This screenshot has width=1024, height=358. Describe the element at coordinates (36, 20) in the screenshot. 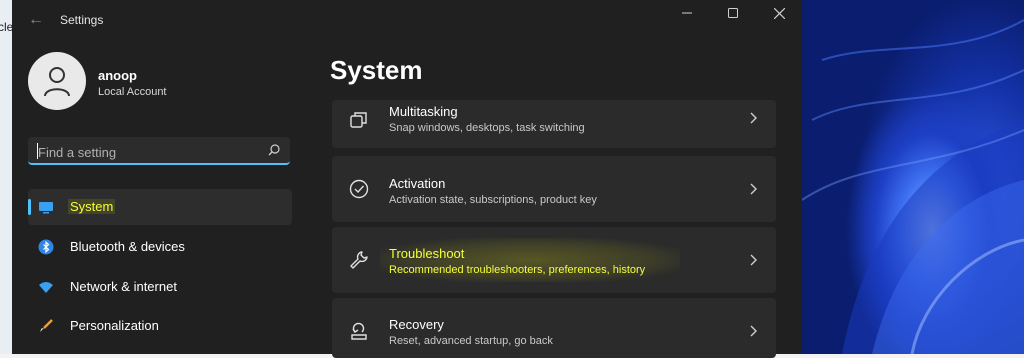

I see `back-arrow-icon: ←` at that location.